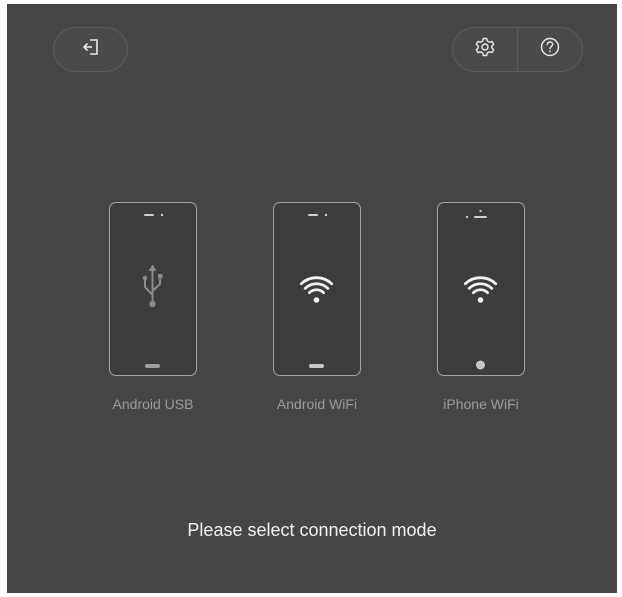 This screenshot has width=622, height=597. What do you see at coordinates (481, 404) in the screenshot?
I see `mode-label: iPhone WiFi` at bounding box center [481, 404].